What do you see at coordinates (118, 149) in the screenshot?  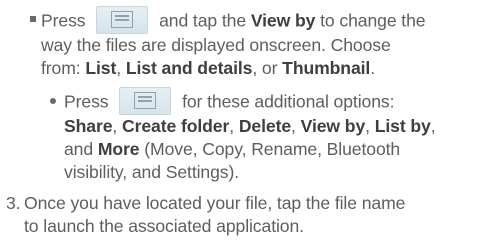 I see `option-more: More` at bounding box center [118, 149].